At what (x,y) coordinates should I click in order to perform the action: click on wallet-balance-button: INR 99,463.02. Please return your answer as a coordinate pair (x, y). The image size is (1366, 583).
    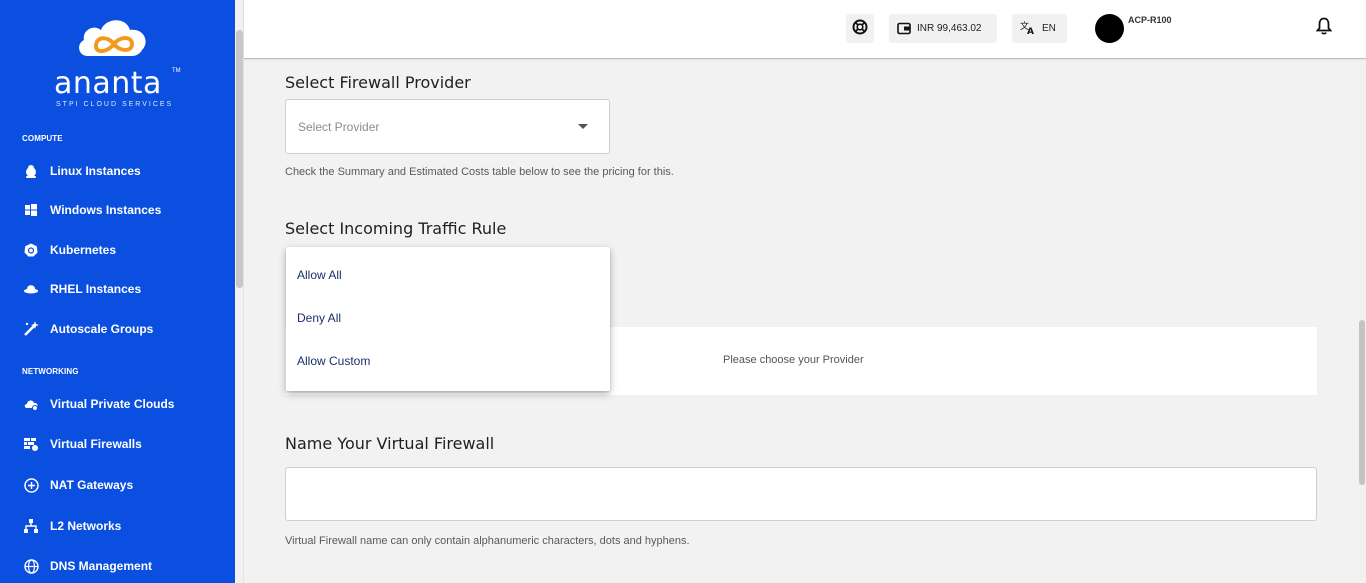
    Looking at the image, I should click on (943, 28).